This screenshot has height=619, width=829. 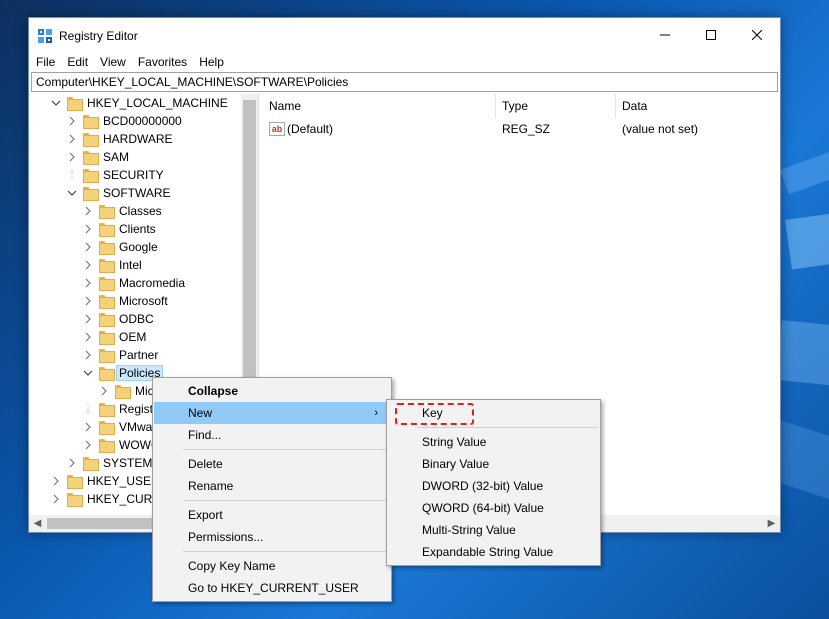 I want to click on menu-item-qword-64-bit-value: QWORD (64-bit) Value, so click(x=493, y=508).